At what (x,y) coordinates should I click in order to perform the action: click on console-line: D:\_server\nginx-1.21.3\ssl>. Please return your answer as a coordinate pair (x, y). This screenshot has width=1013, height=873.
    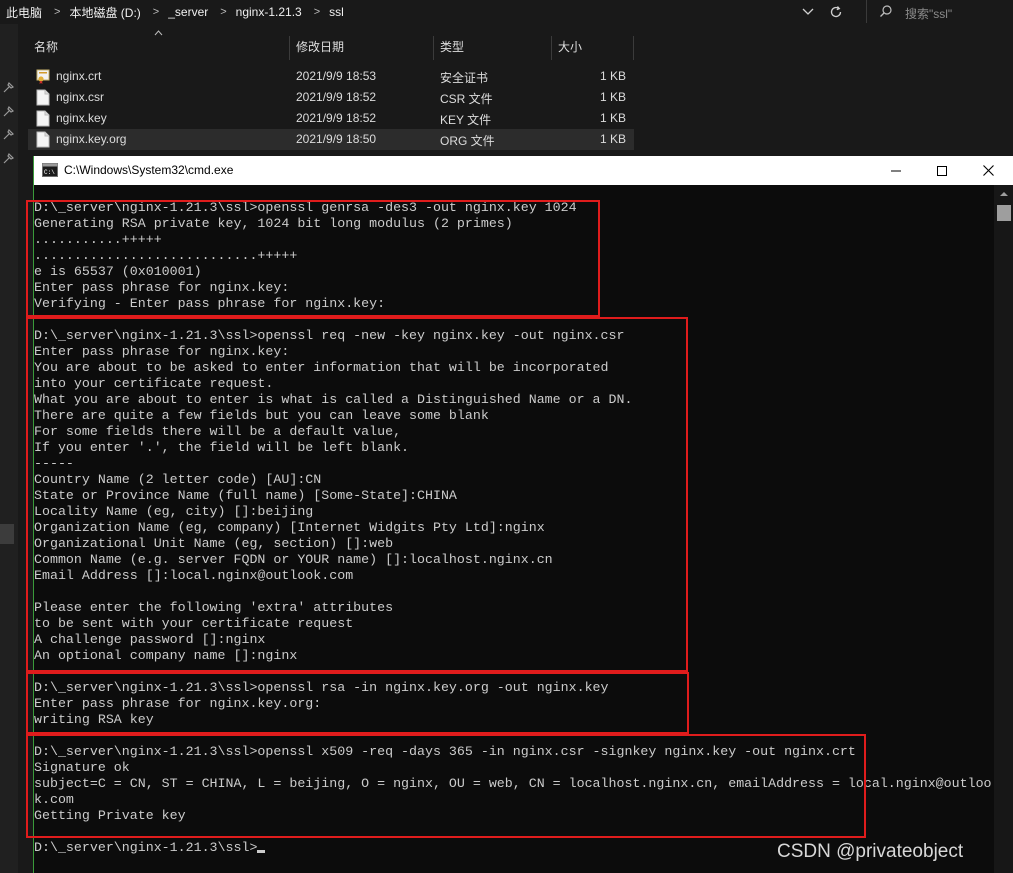
    Looking at the image, I should click on (150, 848).